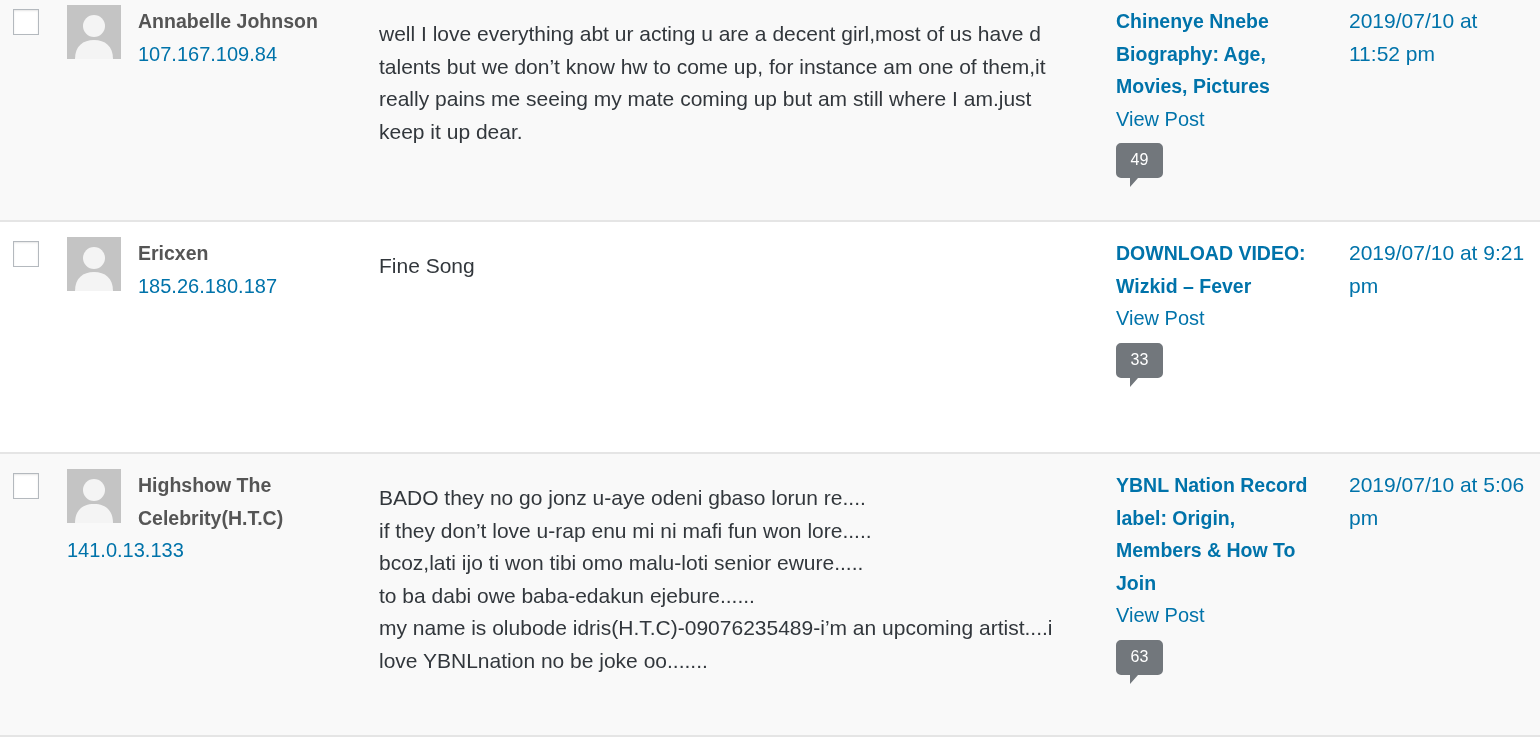 This screenshot has width=1540, height=744. I want to click on comment-text: Fine Song, so click(427, 266).